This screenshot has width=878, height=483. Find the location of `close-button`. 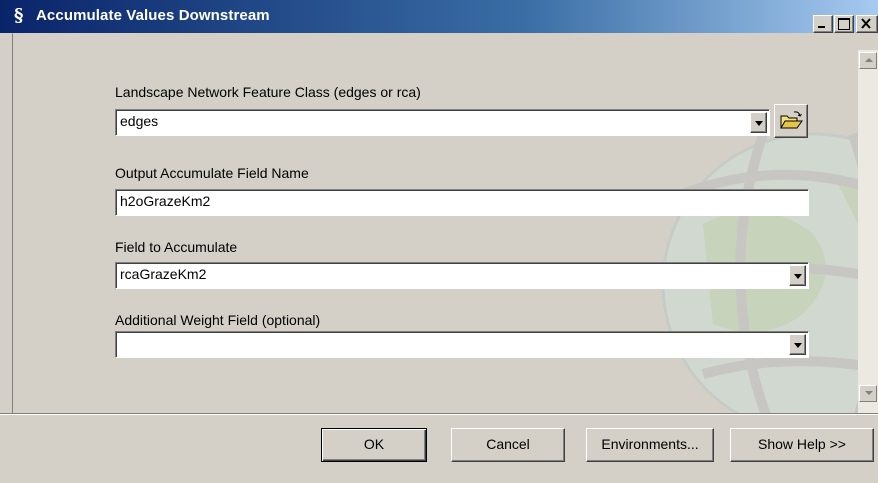

close-button is located at coordinates (867, 24).